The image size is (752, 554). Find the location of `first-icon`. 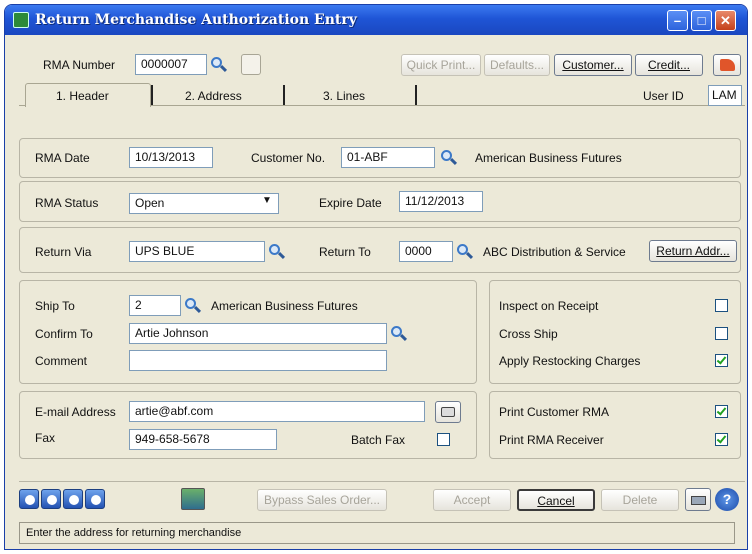

first-icon is located at coordinates (30, 500).